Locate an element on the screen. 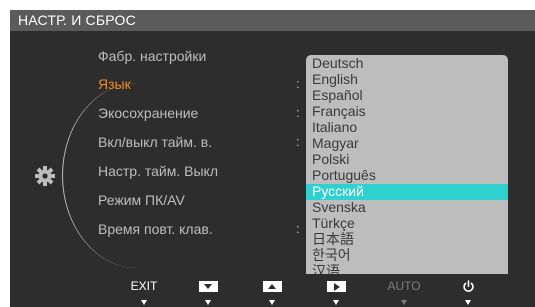 This screenshot has height=307, width=535. language-option: Português is located at coordinates (407, 176).